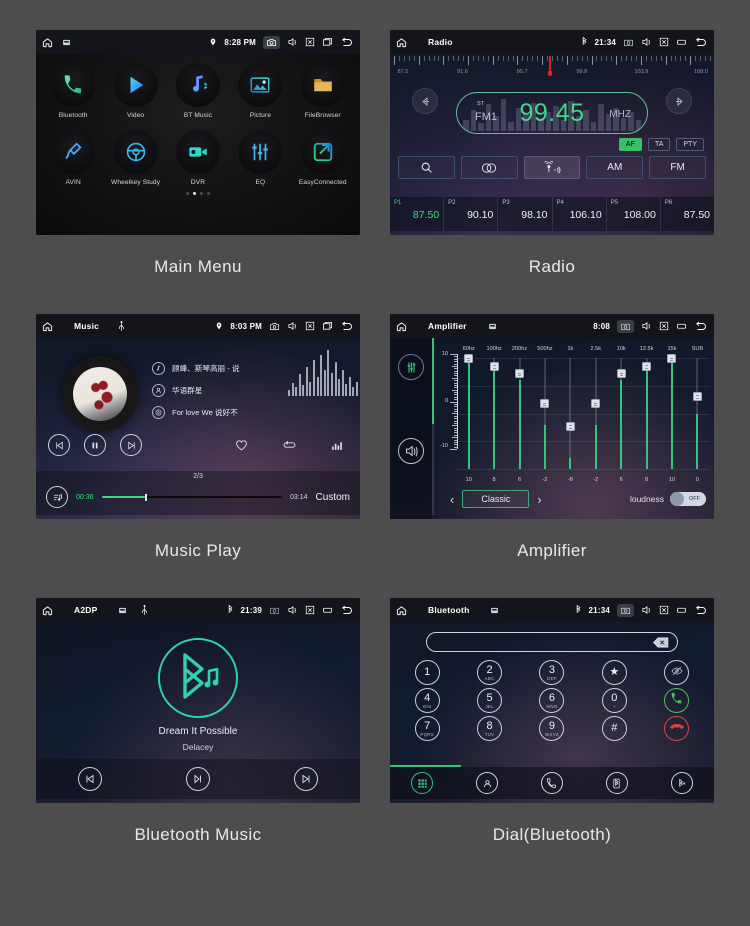 This screenshot has height=926, width=750. Describe the element at coordinates (487, 783) in the screenshot. I see `contacts-tab` at that location.